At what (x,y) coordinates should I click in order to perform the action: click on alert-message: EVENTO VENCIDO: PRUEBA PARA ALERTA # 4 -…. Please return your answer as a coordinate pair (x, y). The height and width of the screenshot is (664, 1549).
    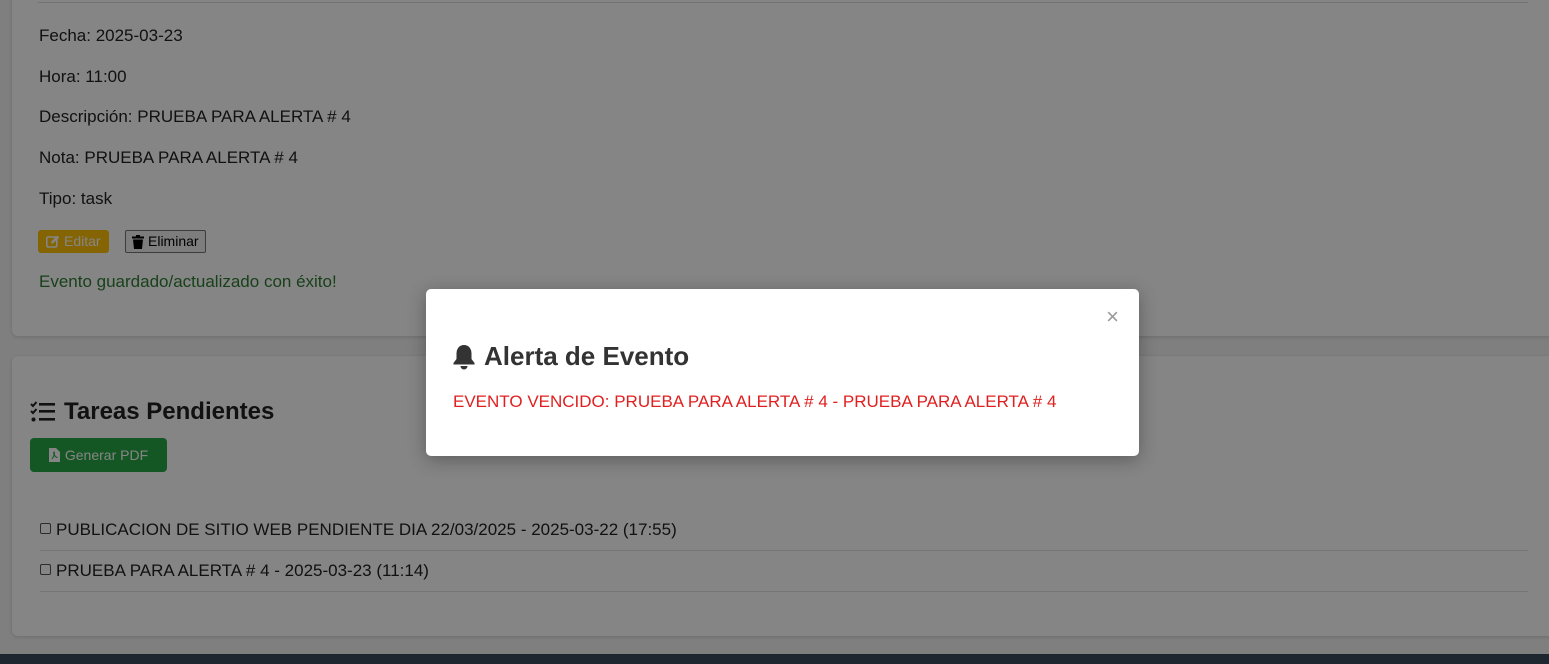
    Looking at the image, I should click on (755, 401).